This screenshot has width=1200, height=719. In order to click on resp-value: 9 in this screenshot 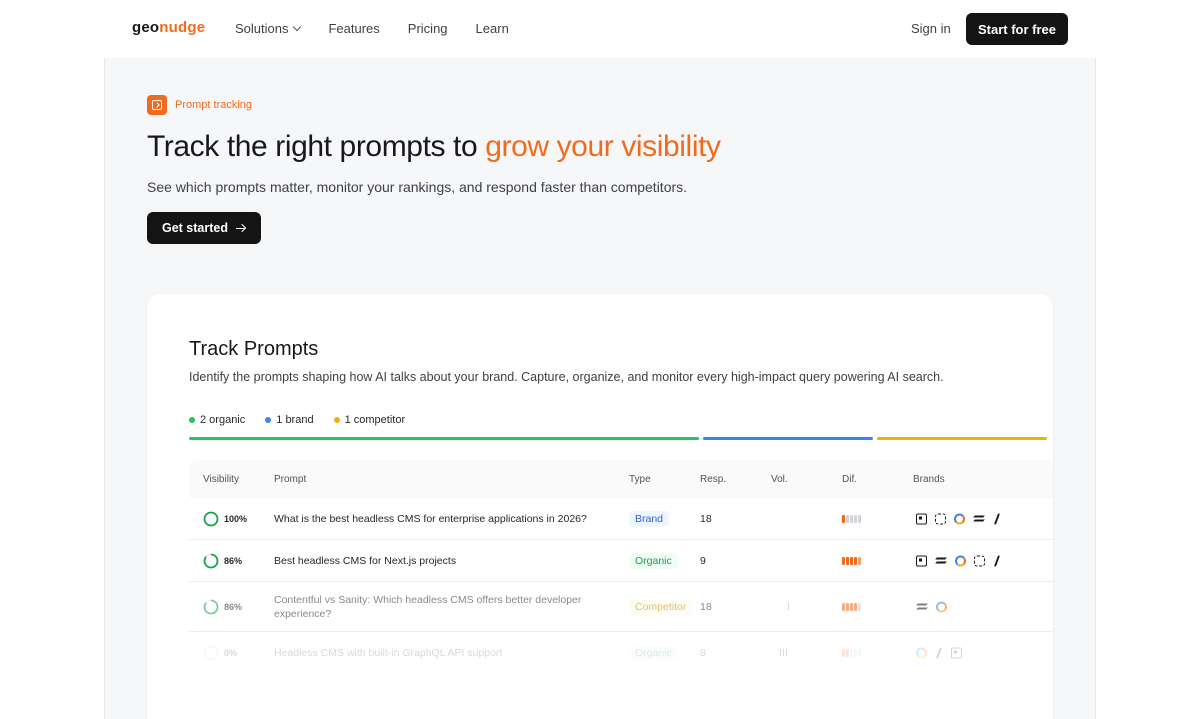, I will do `click(703, 560)`.